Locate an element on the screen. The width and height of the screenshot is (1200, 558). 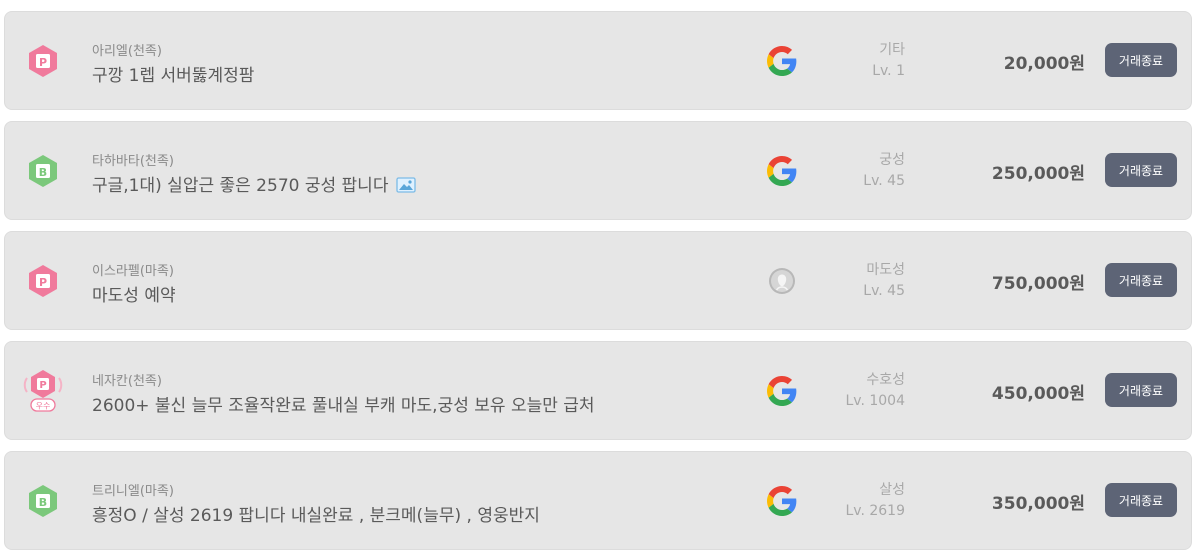
server-name: 트리니엘(마족) is located at coordinates (133, 491).